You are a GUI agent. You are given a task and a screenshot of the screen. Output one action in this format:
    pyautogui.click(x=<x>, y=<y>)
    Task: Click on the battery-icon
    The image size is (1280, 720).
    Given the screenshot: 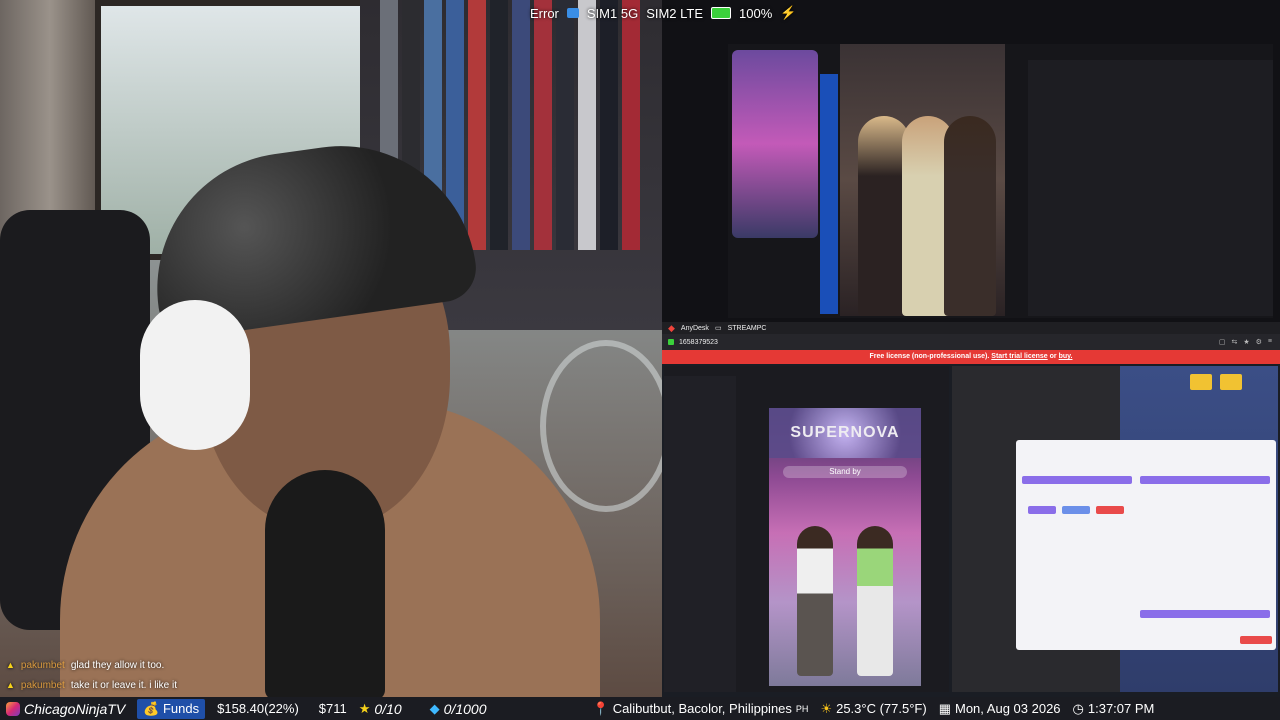 What is the action you would take?
    pyautogui.click(x=721, y=13)
    